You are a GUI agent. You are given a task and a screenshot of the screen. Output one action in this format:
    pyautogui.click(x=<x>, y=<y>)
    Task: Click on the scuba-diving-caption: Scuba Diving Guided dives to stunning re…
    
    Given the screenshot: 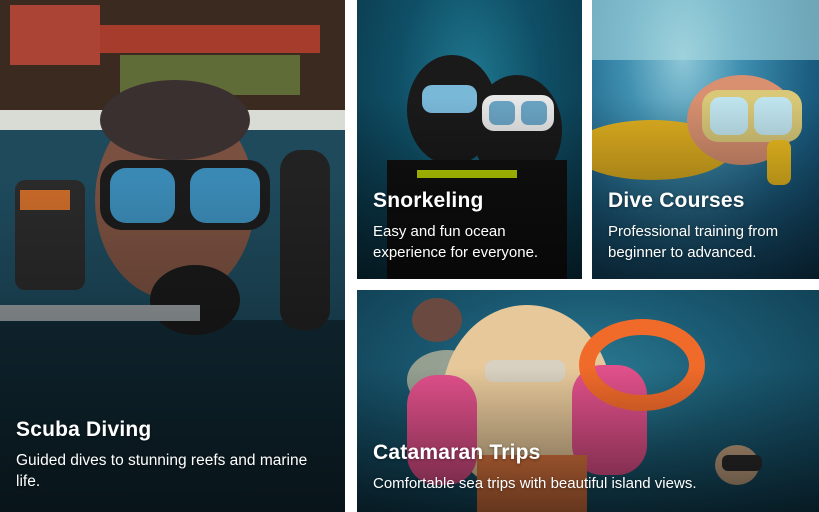 What is the action you would take?
    pyautogui.click(x=174, y=455)
    